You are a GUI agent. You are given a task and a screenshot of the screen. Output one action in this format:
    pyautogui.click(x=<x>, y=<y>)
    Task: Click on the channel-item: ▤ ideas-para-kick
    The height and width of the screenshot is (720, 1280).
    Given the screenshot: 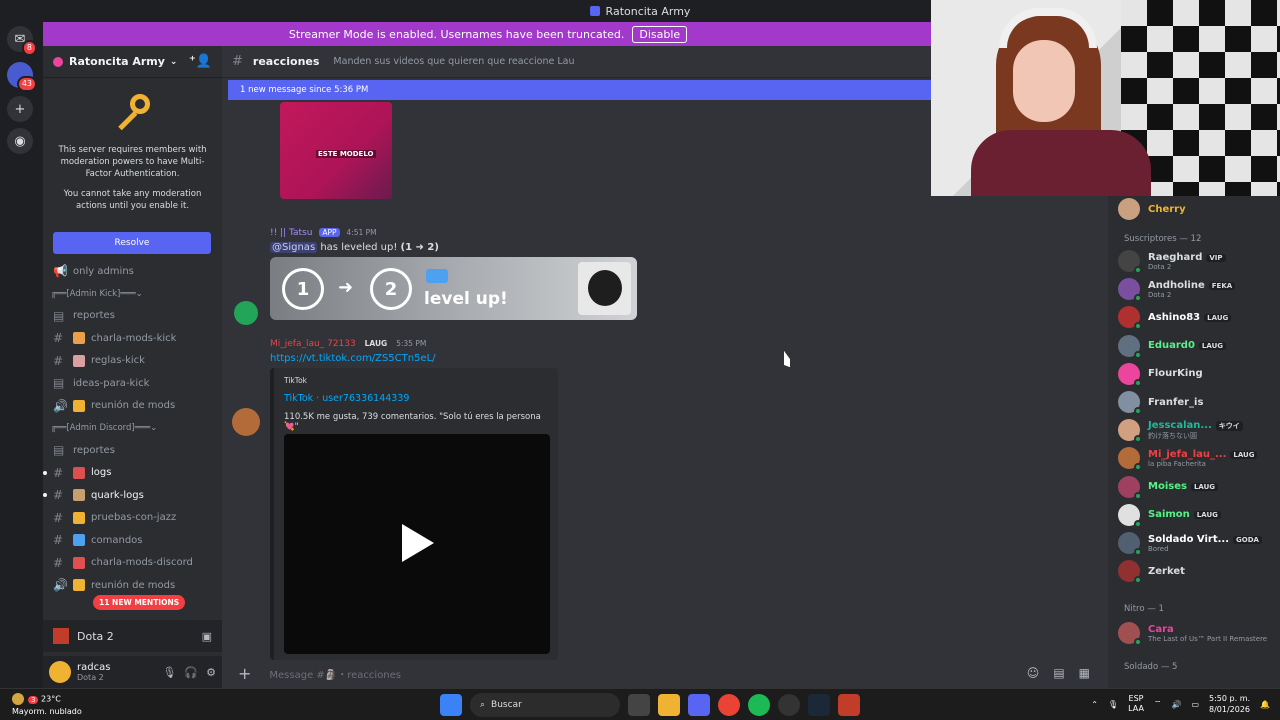 What is the action you would take?
    pyautogui.click(x=132, y=383)
    